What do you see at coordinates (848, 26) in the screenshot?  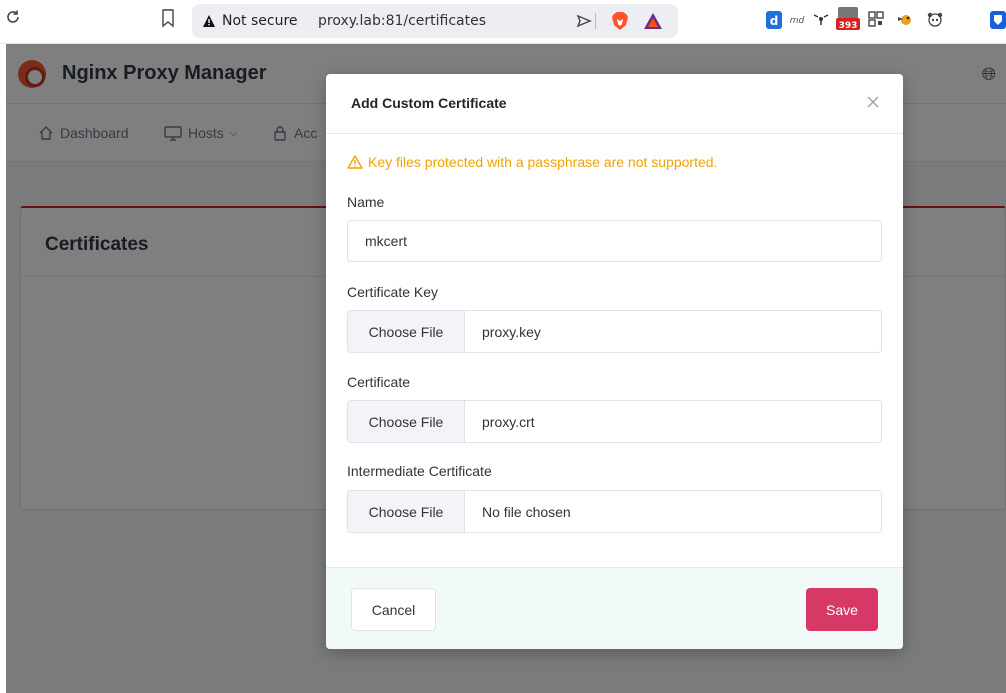 I see `svg-text: 393` at bounding box center [848, 26].